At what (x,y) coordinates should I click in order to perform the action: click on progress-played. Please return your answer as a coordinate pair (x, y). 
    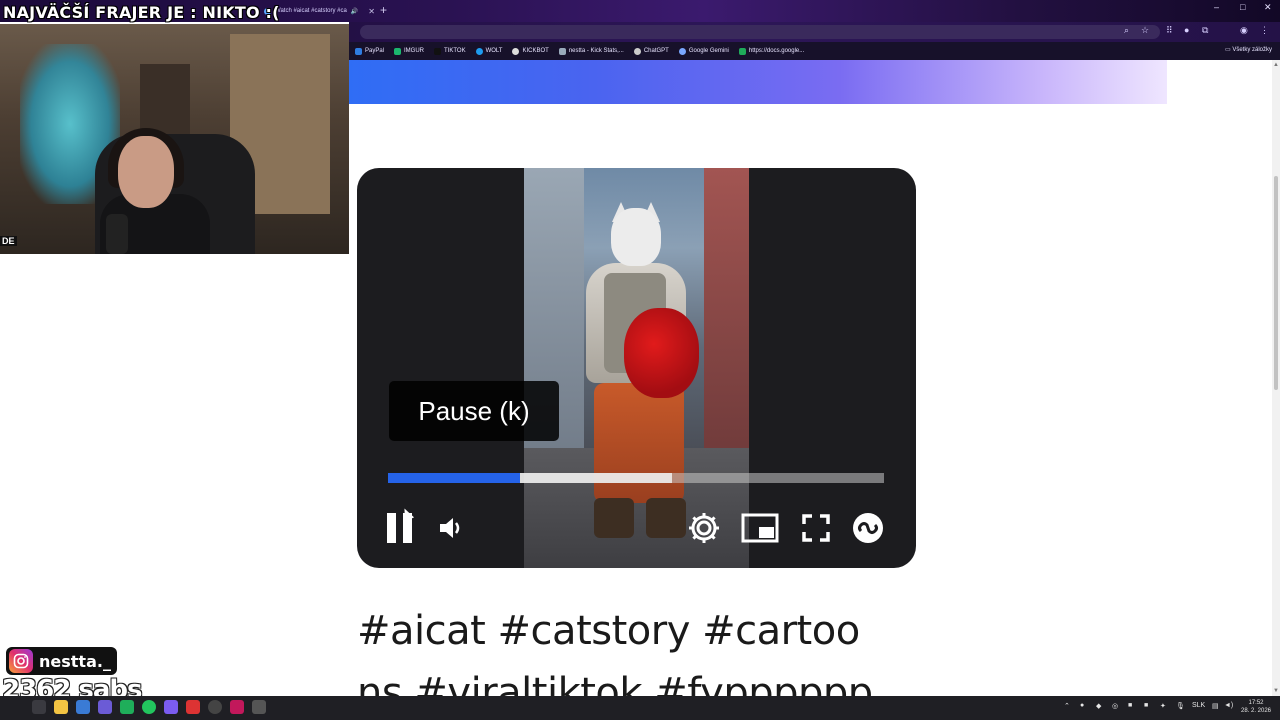
    Looking at the image, I should click on (454, 478).